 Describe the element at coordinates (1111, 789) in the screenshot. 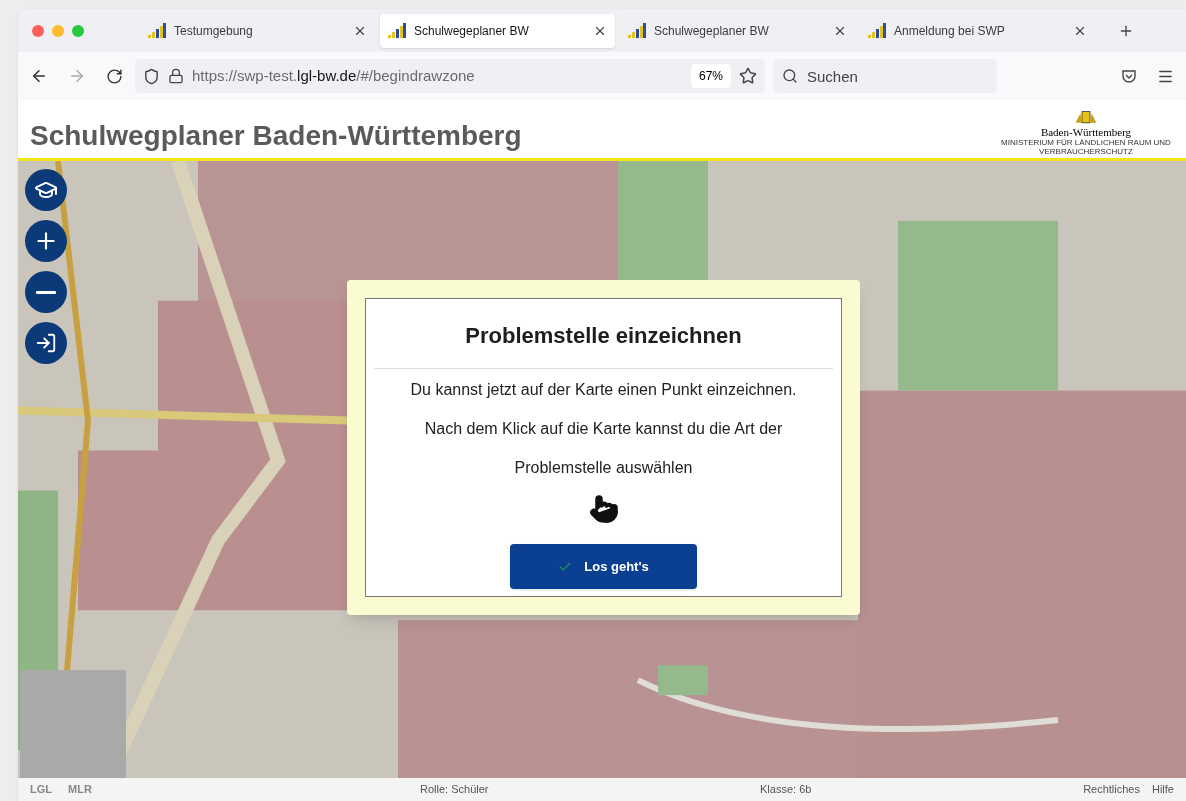

I see `footer-link: Rechtliches` at that location.